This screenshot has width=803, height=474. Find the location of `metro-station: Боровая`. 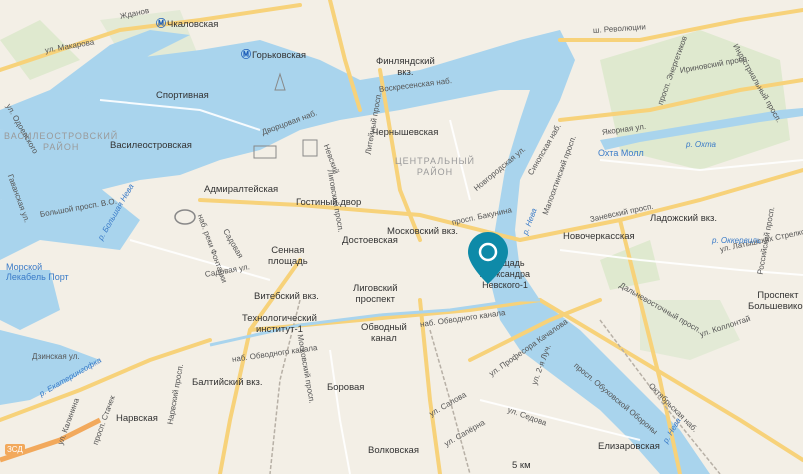

metro-station: Боровая is located at coordinates (345, 387).